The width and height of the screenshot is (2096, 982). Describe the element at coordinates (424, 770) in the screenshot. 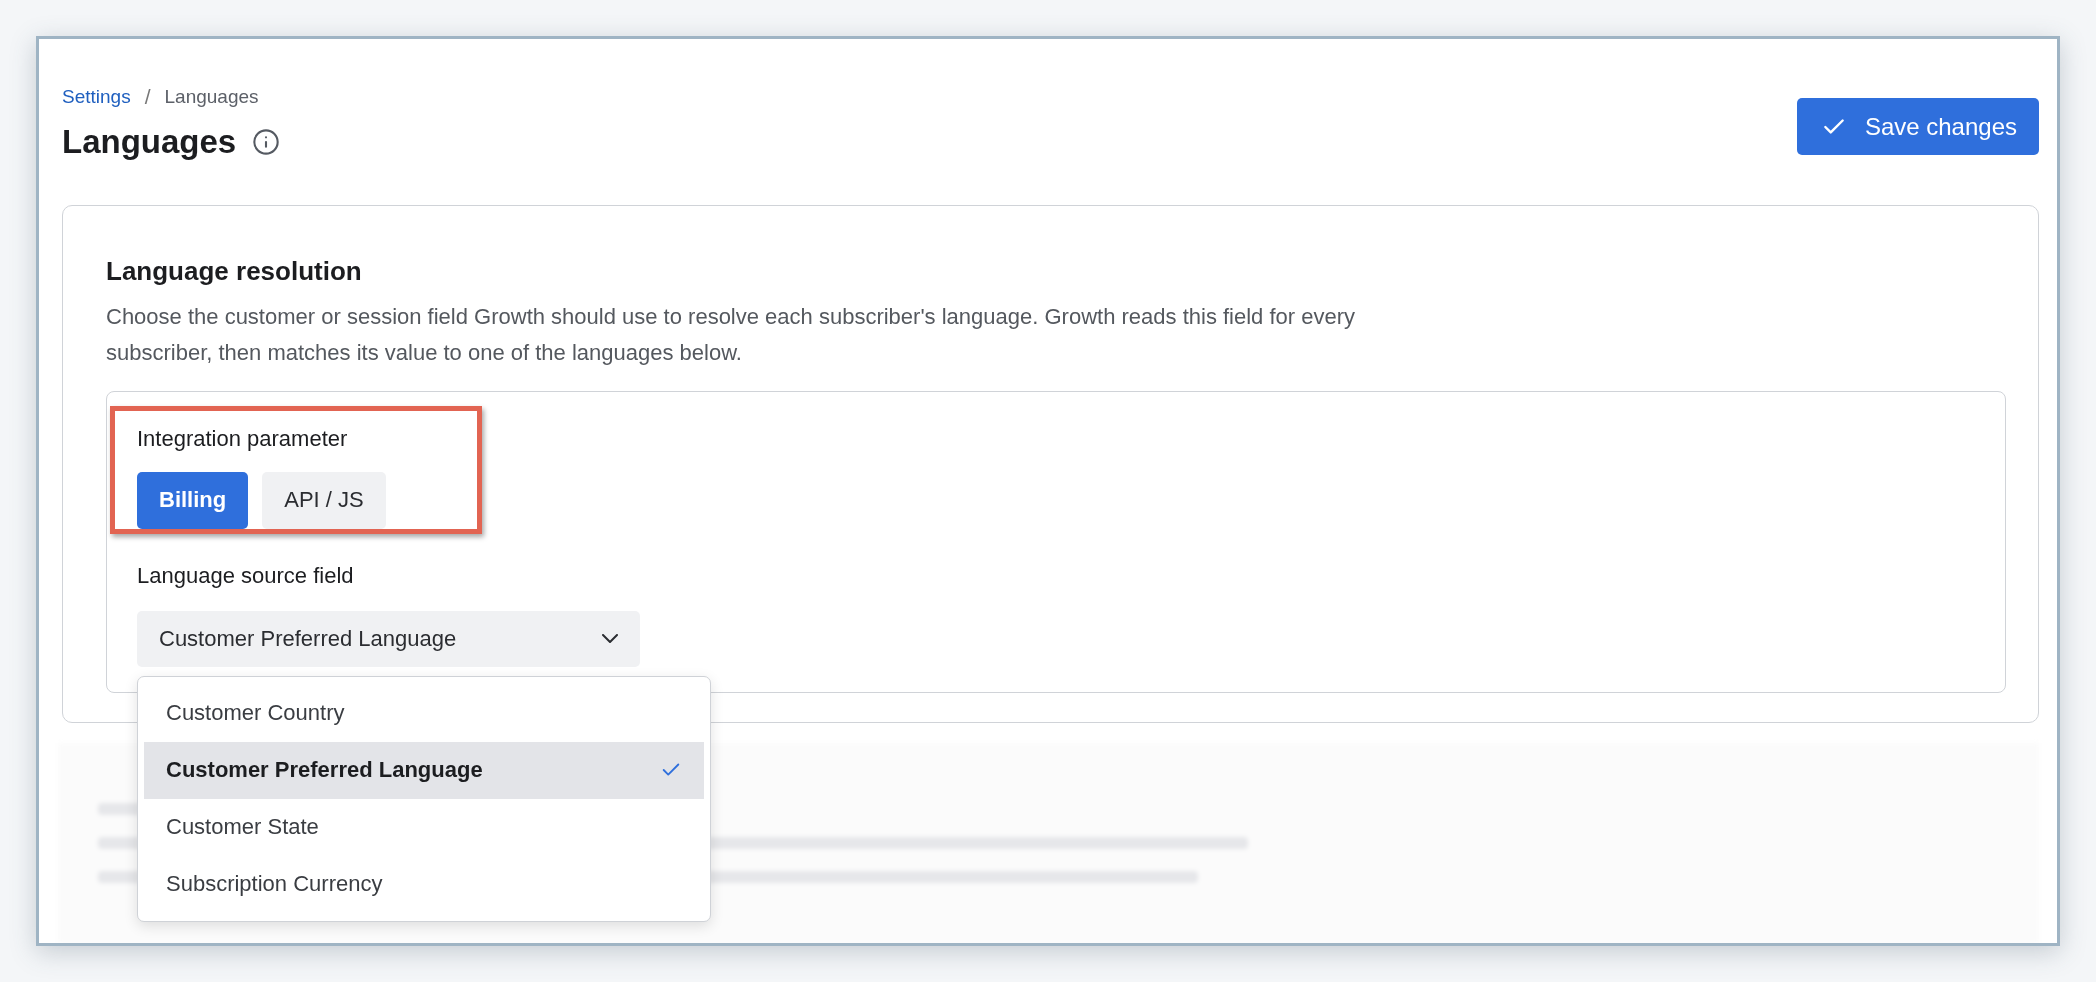

I see `menu-item: Customer Preferred Language` at that location.